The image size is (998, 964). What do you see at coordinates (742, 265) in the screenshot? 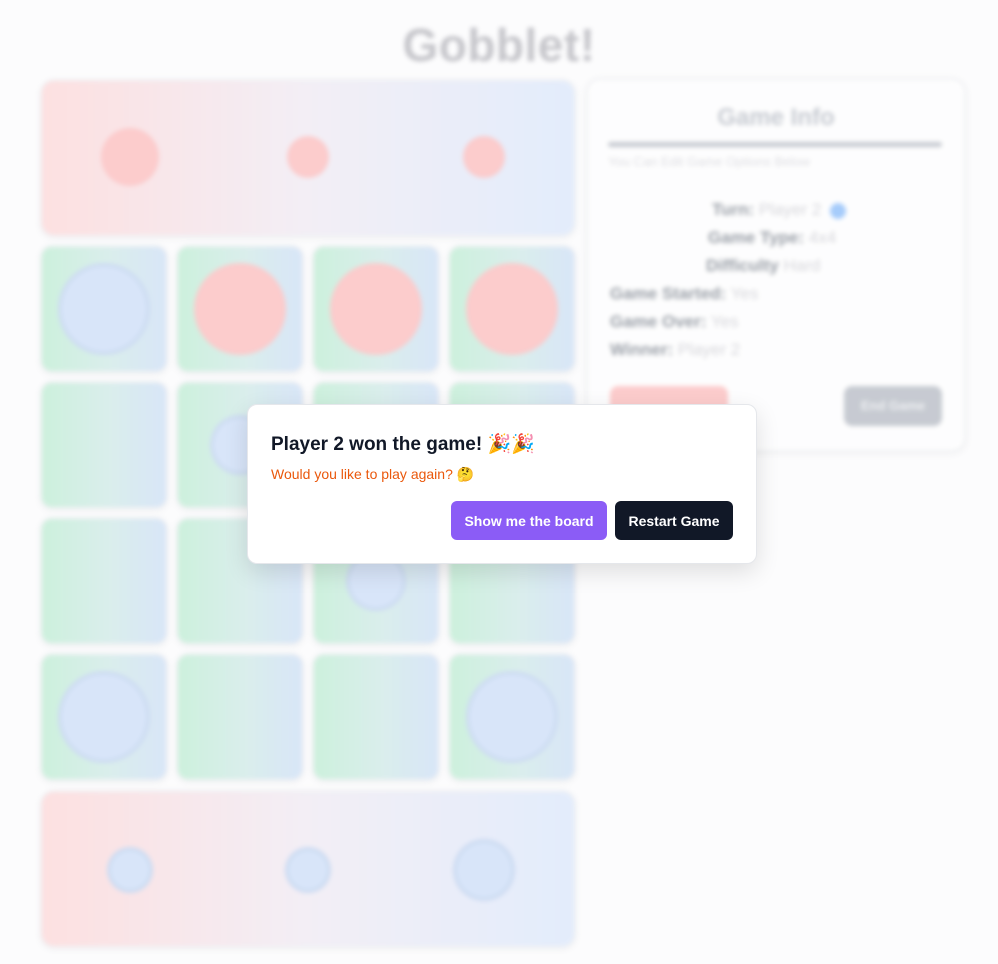
I see `difficulty-label: Difficulty` at bounding box center [742, 265].